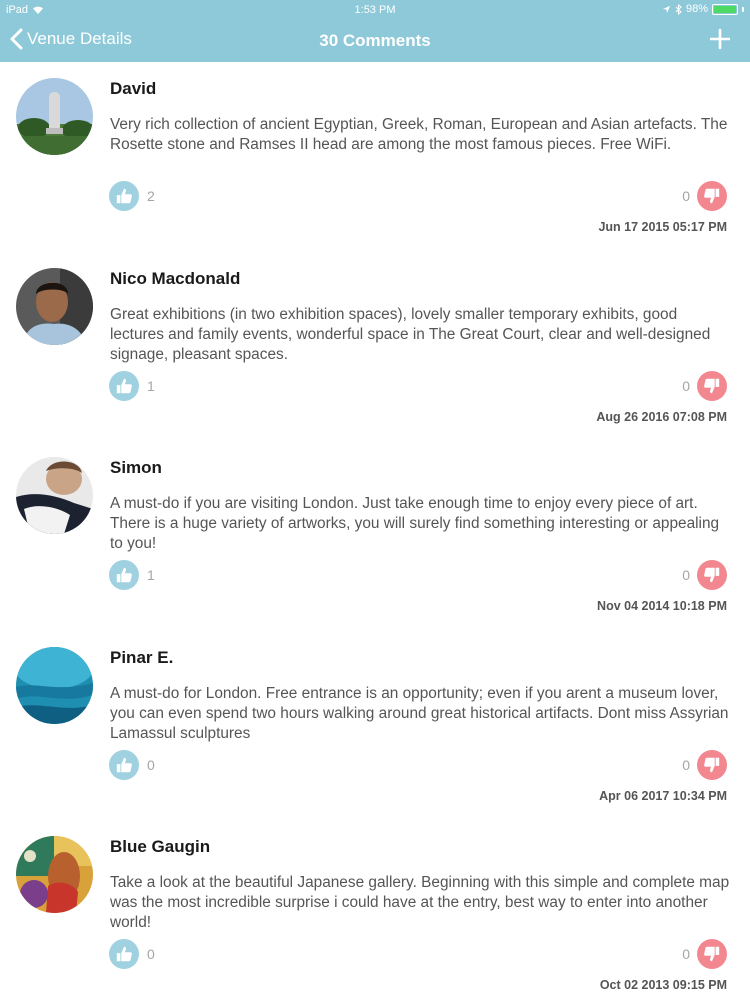  I want to click on status-bar: iPad 1:53 PM 98%, so click(375, 10).